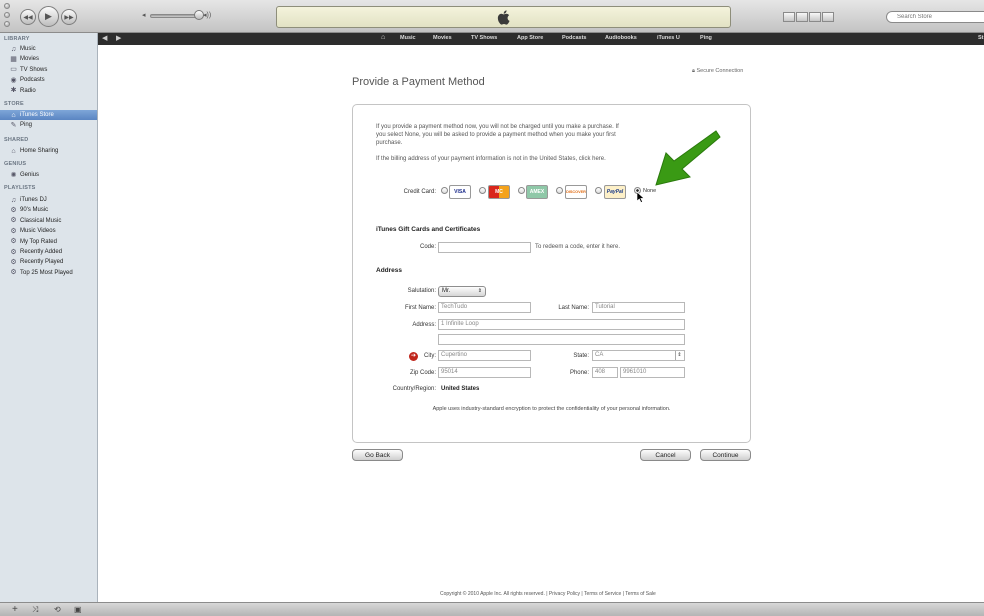 The height and width of the screenshot is (616, 984). Describe the element at coordinates (48, 49) in the screenshot. I see `sidebar-item-music: ♫ Music` at that location.